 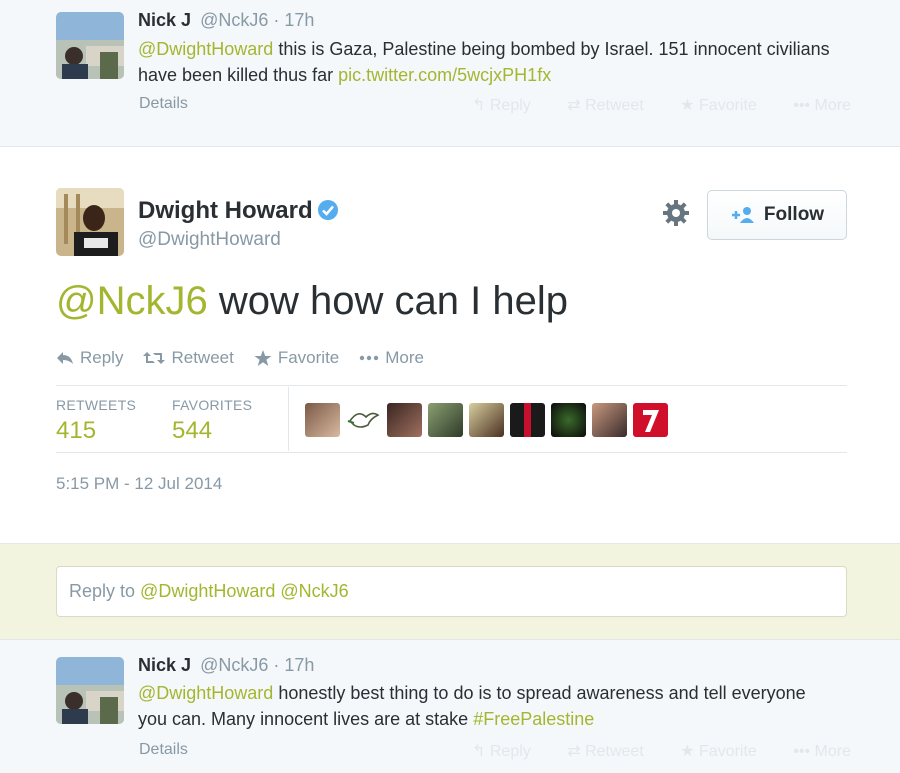 What do you see at coordinates (312, 301) in the screenshot?
I see `tweet-text: @NckJ6 wow how can I help` at bounding box center [312, 301].